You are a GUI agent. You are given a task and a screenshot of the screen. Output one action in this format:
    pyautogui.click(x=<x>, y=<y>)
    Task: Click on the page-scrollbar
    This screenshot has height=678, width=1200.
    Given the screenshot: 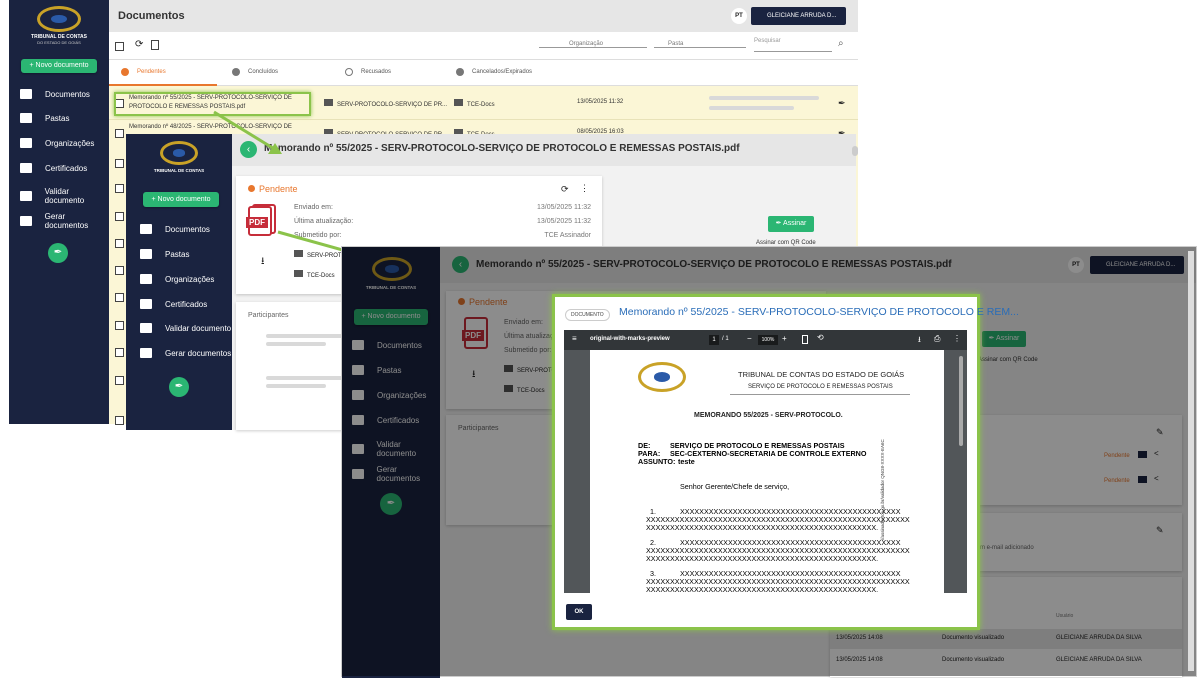 What is the action you would take?
    pyautogui.click(x=1191, y=461)
    